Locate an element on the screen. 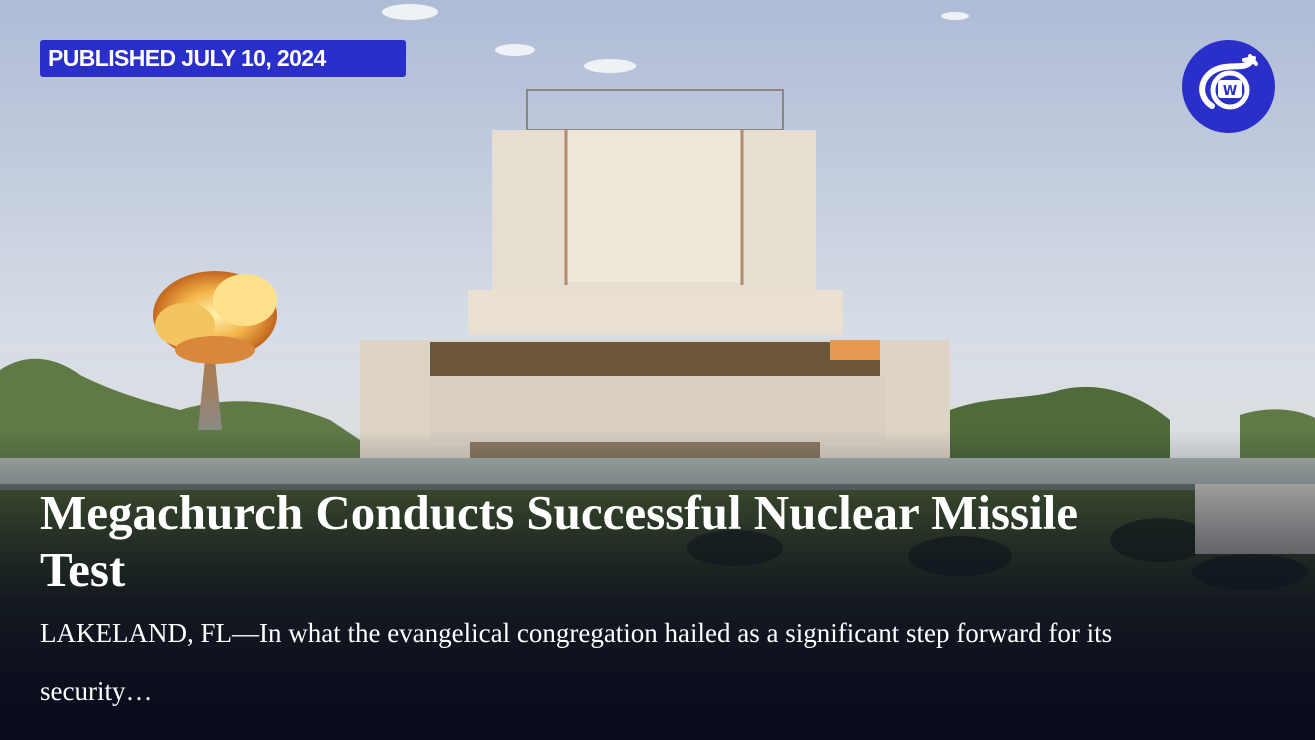 The width and height of the screenshot is (1315, 740). onion-logo-icon: W is located at coordinates (1228, 86).